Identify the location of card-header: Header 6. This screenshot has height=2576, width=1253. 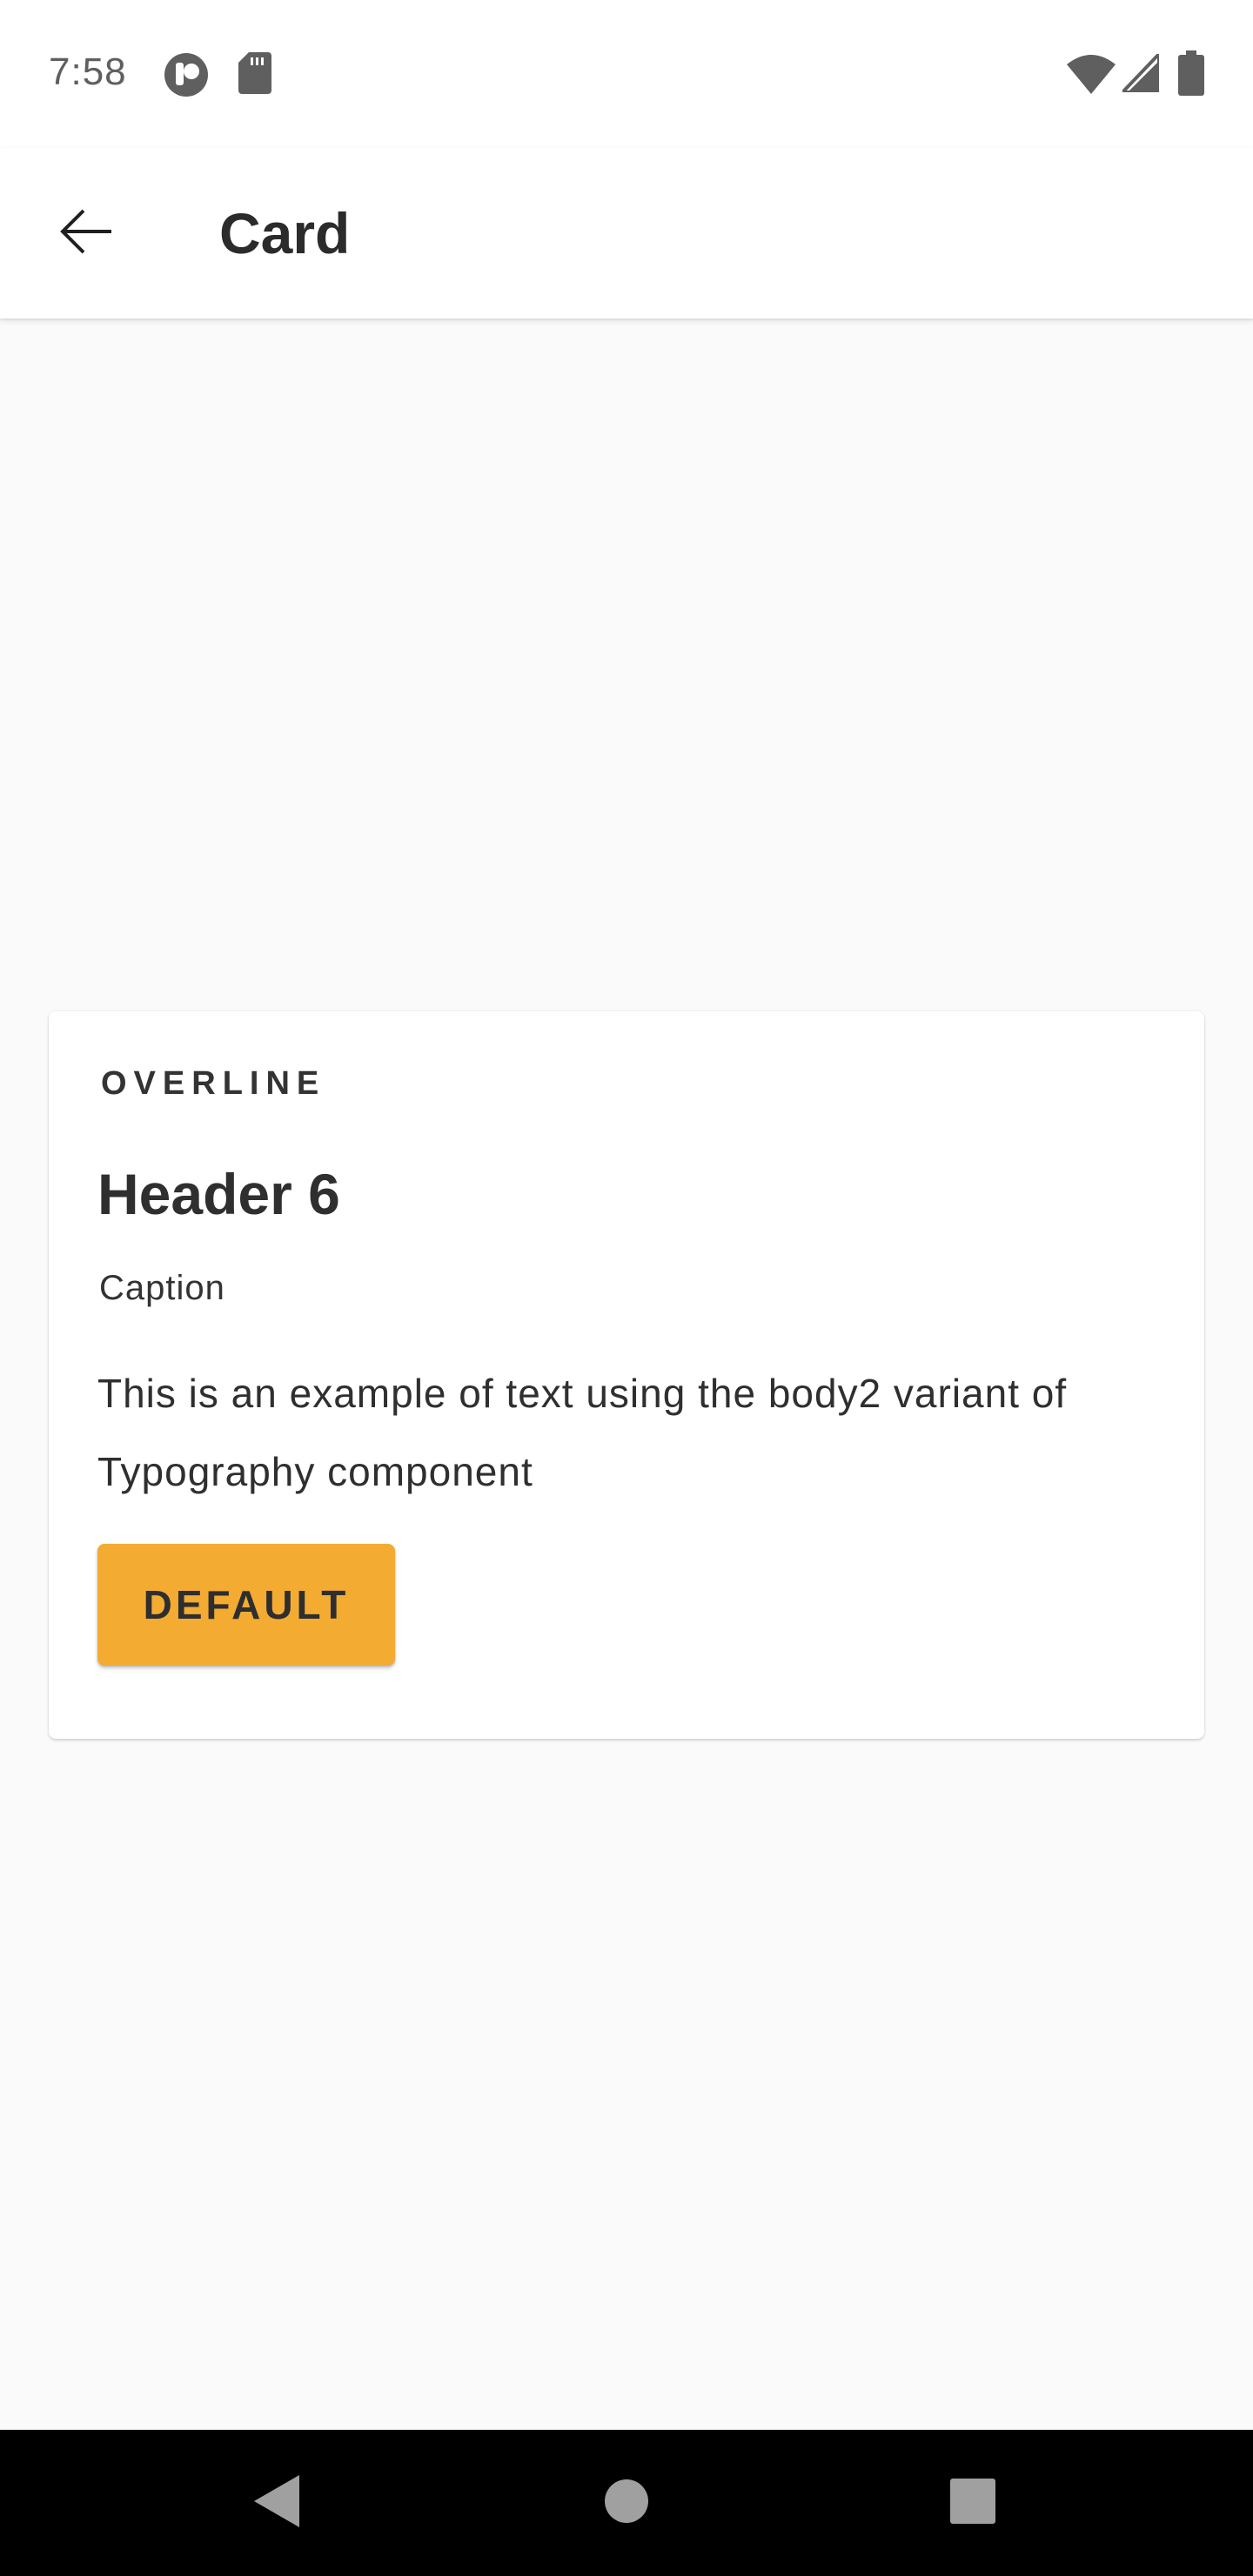
(218, 1194).